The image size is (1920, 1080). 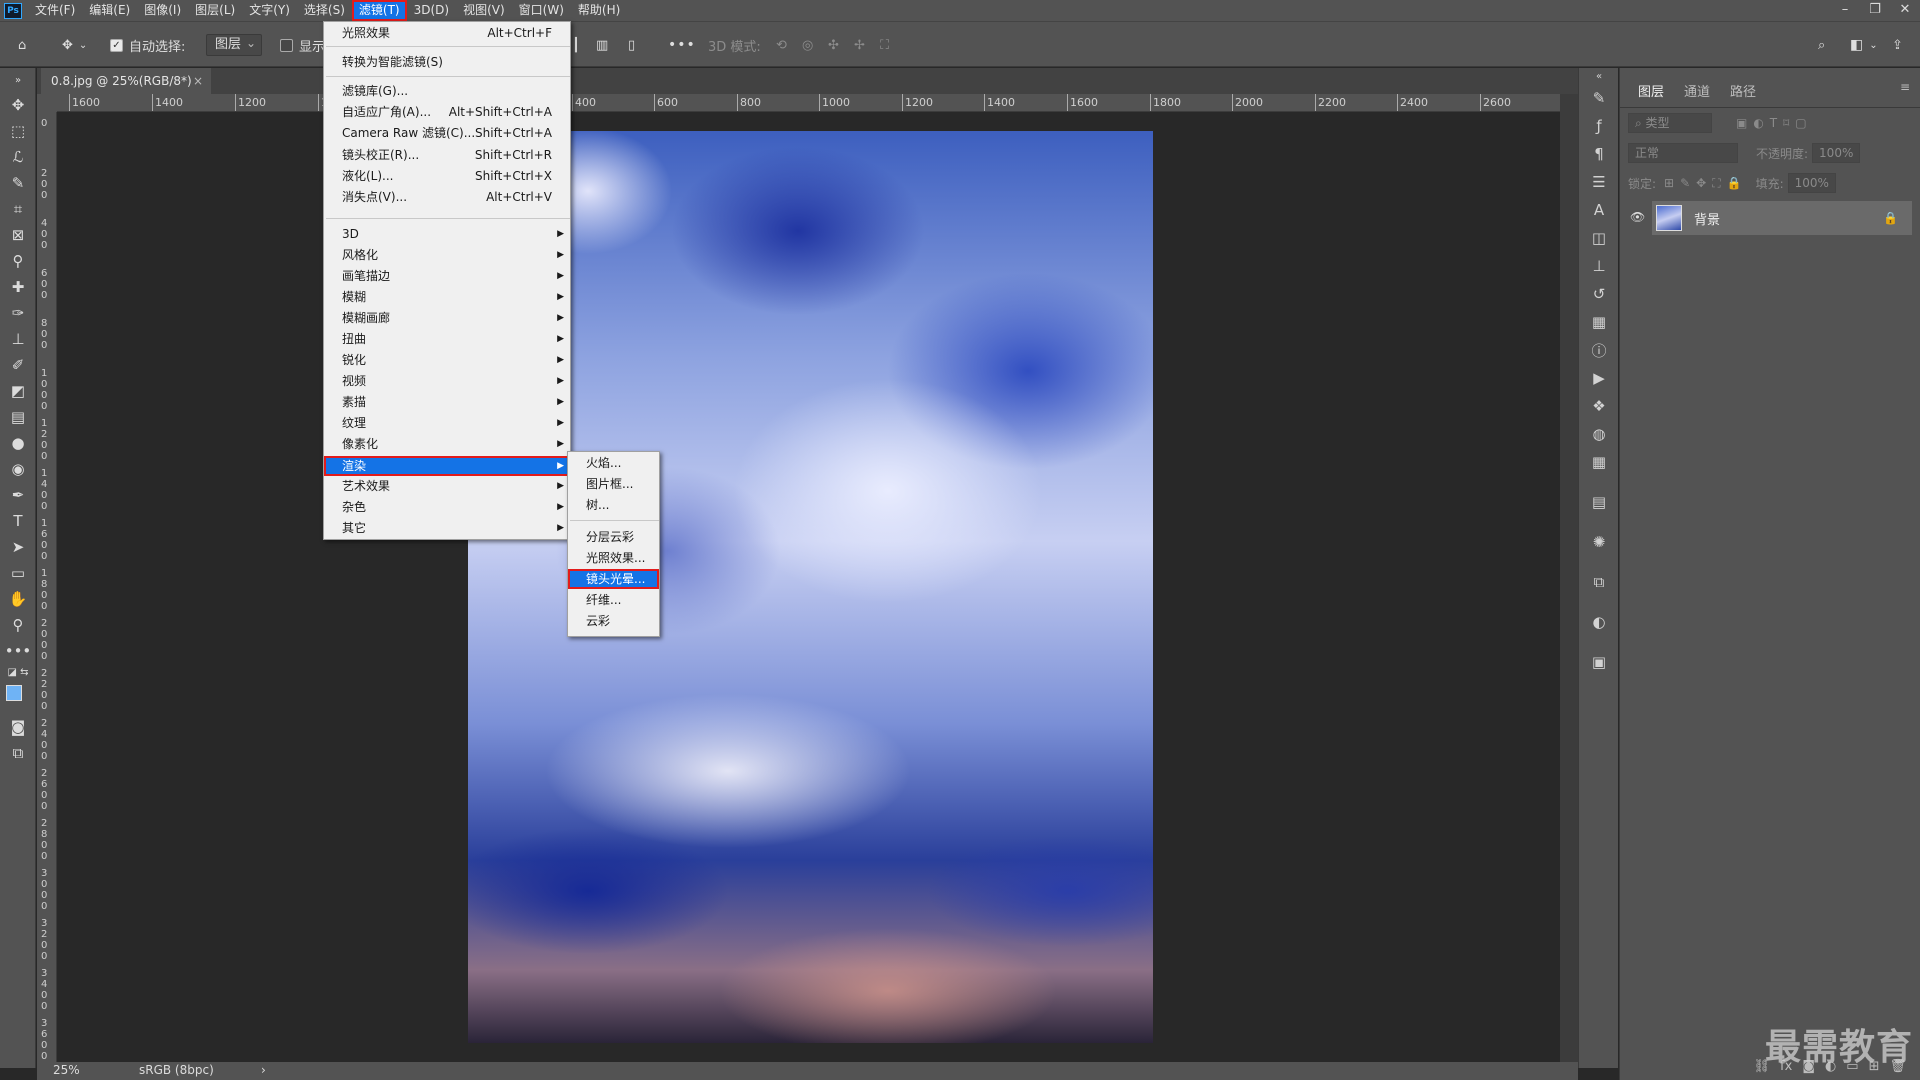 What do you see at coordinates (18, 651) in the screenshot?
I see `edit-toolbar-icon: •••` at bounding box center [18, 651].